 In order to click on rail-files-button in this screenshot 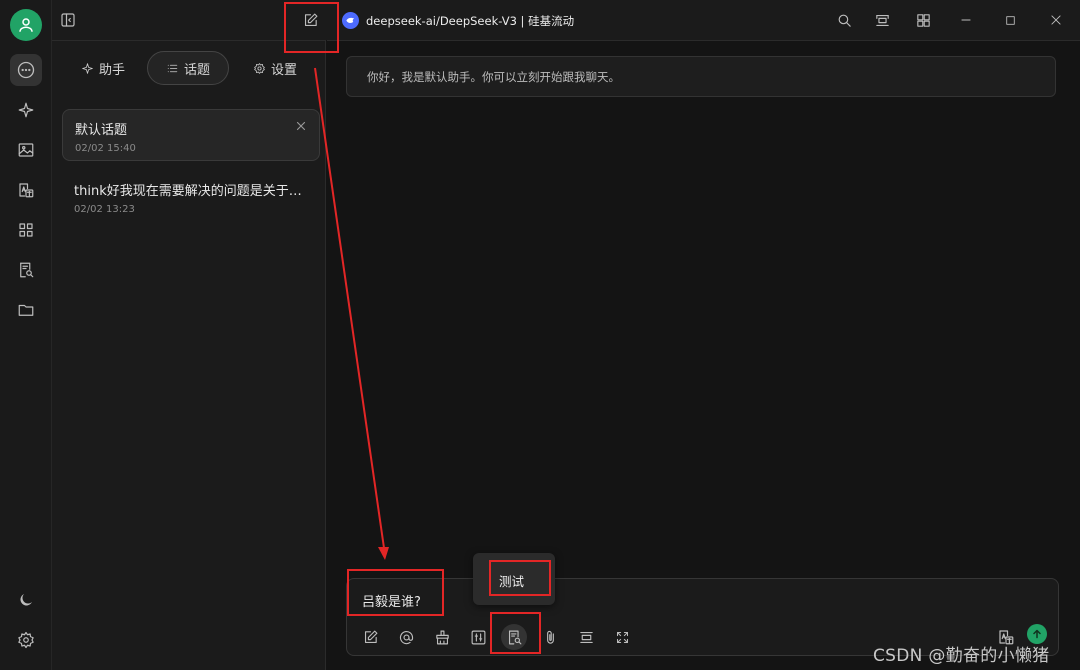, I will do `click(26, 310)`.